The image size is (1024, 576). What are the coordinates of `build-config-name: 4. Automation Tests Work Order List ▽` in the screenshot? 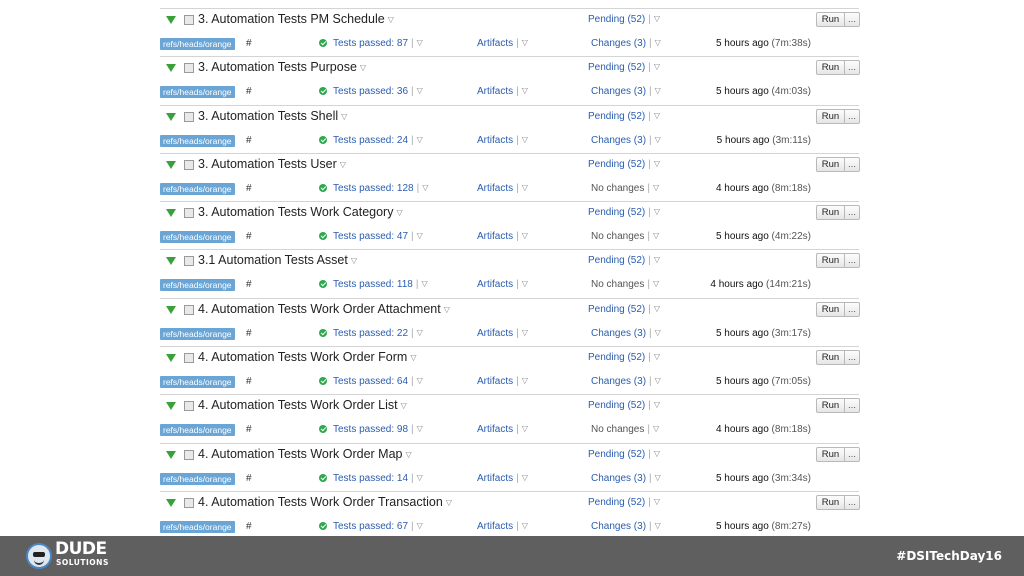 It's located at (302, 405).